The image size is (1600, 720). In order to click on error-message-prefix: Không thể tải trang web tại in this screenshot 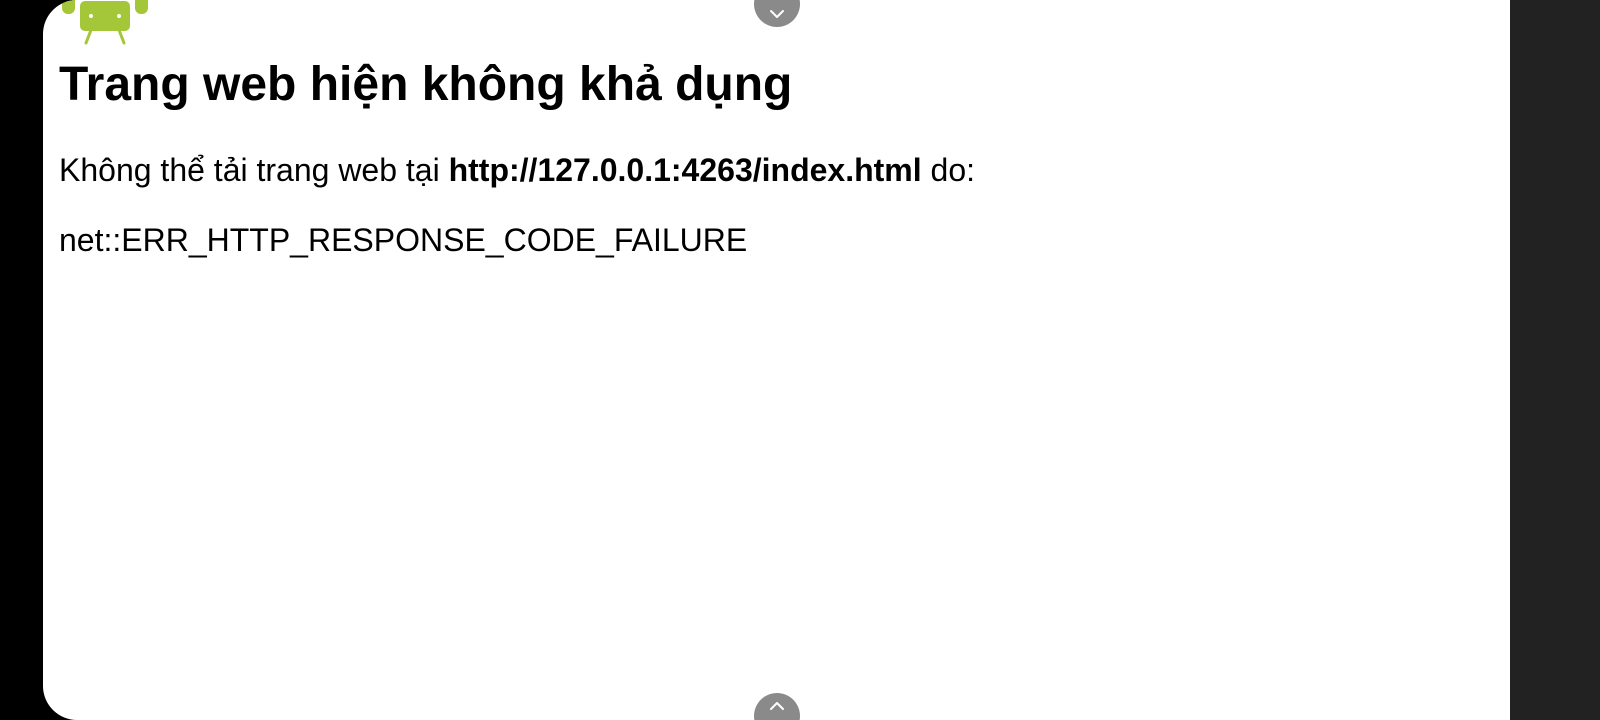, I will do `click(254, 170)`.